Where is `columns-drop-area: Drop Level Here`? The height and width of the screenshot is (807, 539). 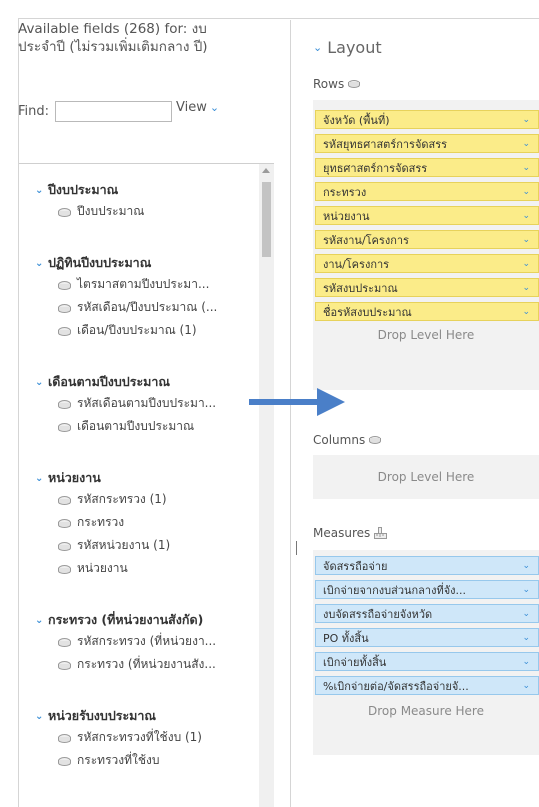
columns-drop-area: Drop Level Here is located at coordinates (426, 477).